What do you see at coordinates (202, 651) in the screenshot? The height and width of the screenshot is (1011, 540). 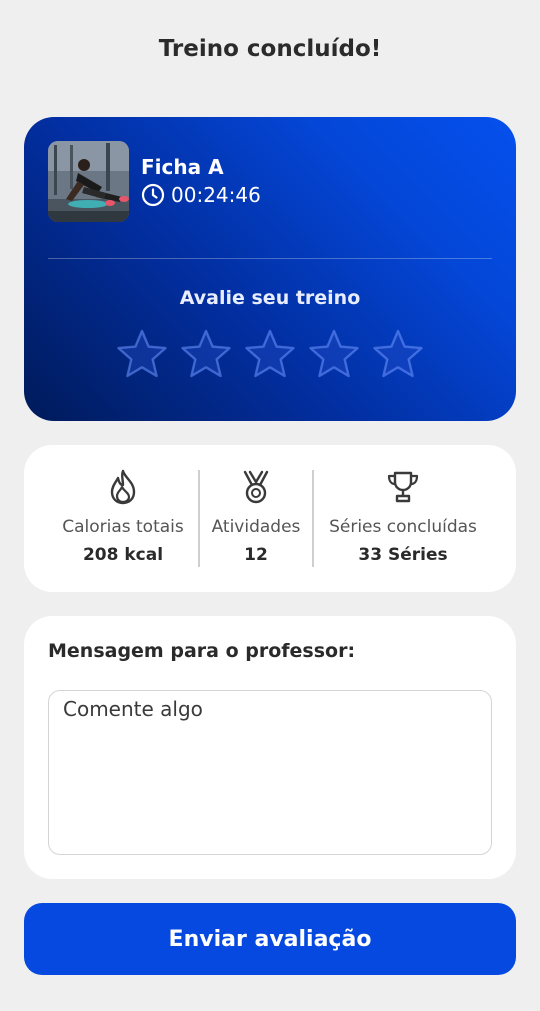 I see `message-title: Mensagem para o professor:` at bounding box center [202, 651].